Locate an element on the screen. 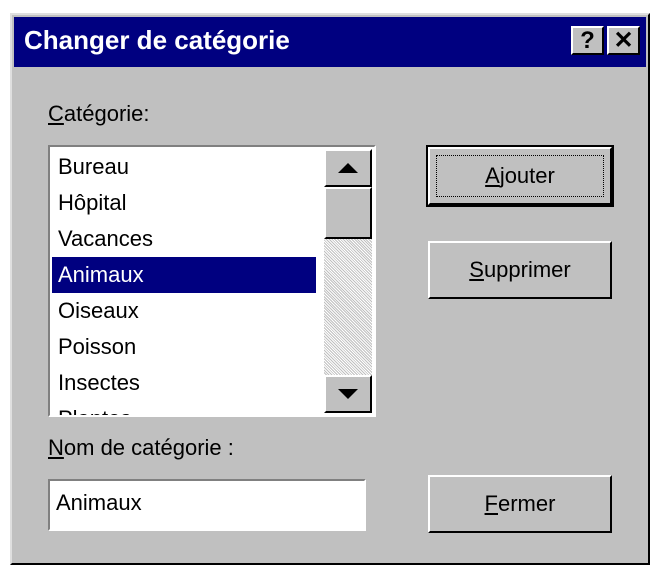 Image resolution: width=657 pixels, height=567 pixels. vertical-scrollbar is located at coordinates (348, 281).